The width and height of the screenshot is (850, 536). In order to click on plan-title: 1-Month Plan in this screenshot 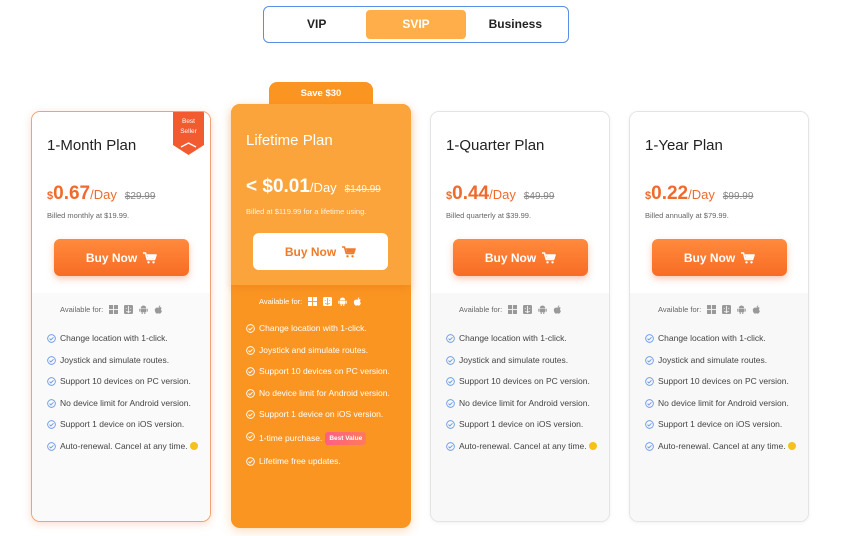, I will do `click(92, 145)`.